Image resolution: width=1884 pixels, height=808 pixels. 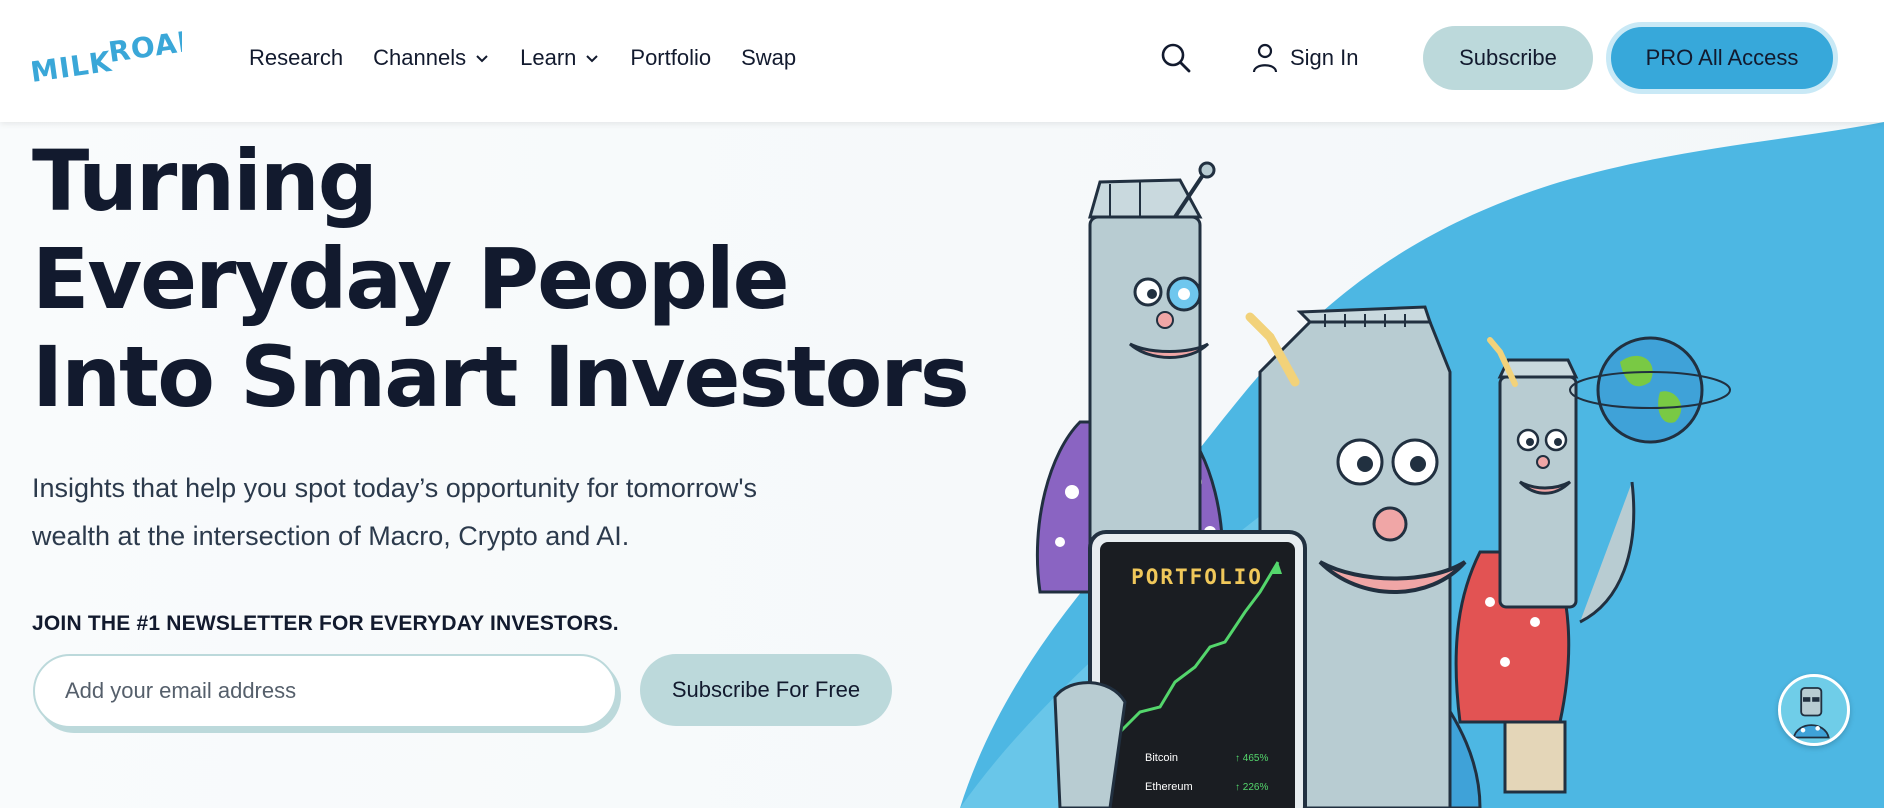 What do you see at coordinates (1161, 758) in the screenshot?
I see `phone-row-bitcoin-name: Bitcoin` at bounding box center [1161, 758].